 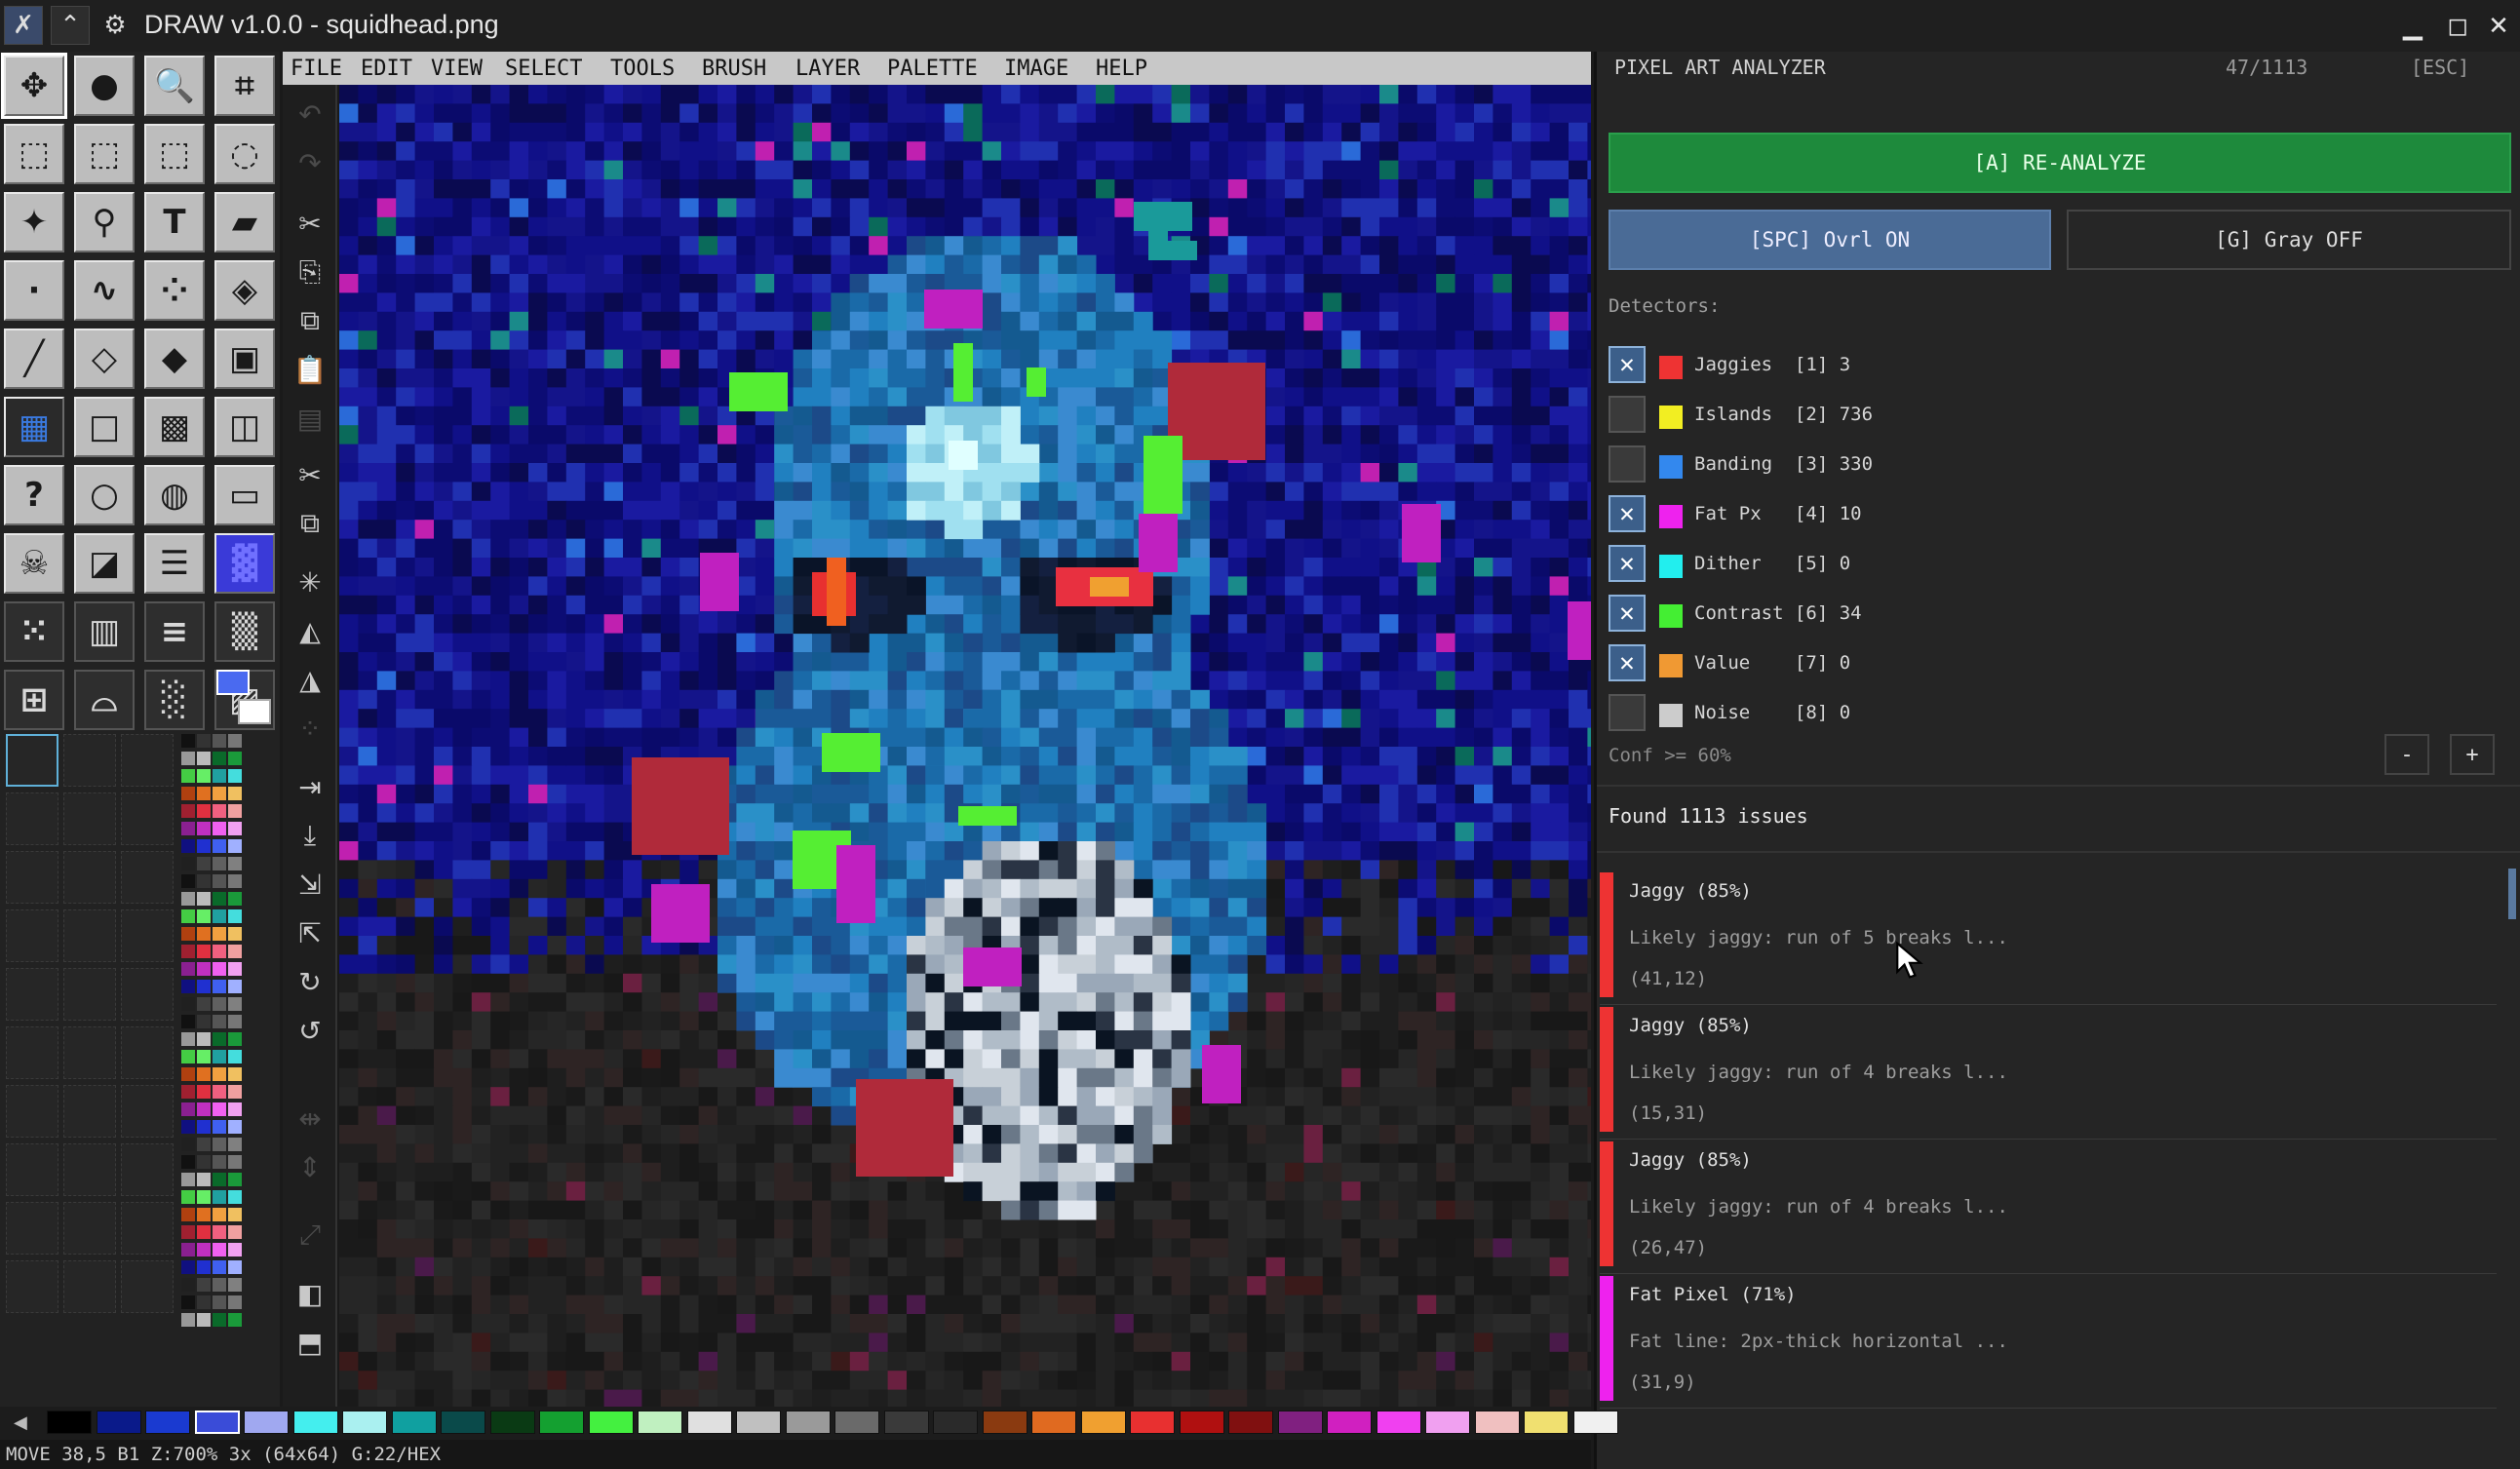 I want to click on paste-in-place-icon: ▤, so click(x=310, y=418).